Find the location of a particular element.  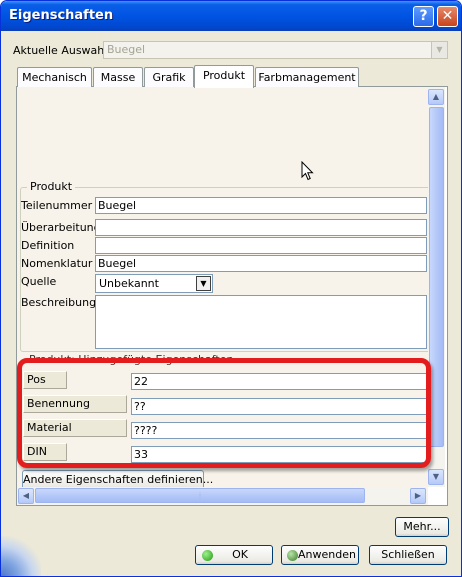

scroll-up-icon: ▲ is located at coordinates (436, 97).